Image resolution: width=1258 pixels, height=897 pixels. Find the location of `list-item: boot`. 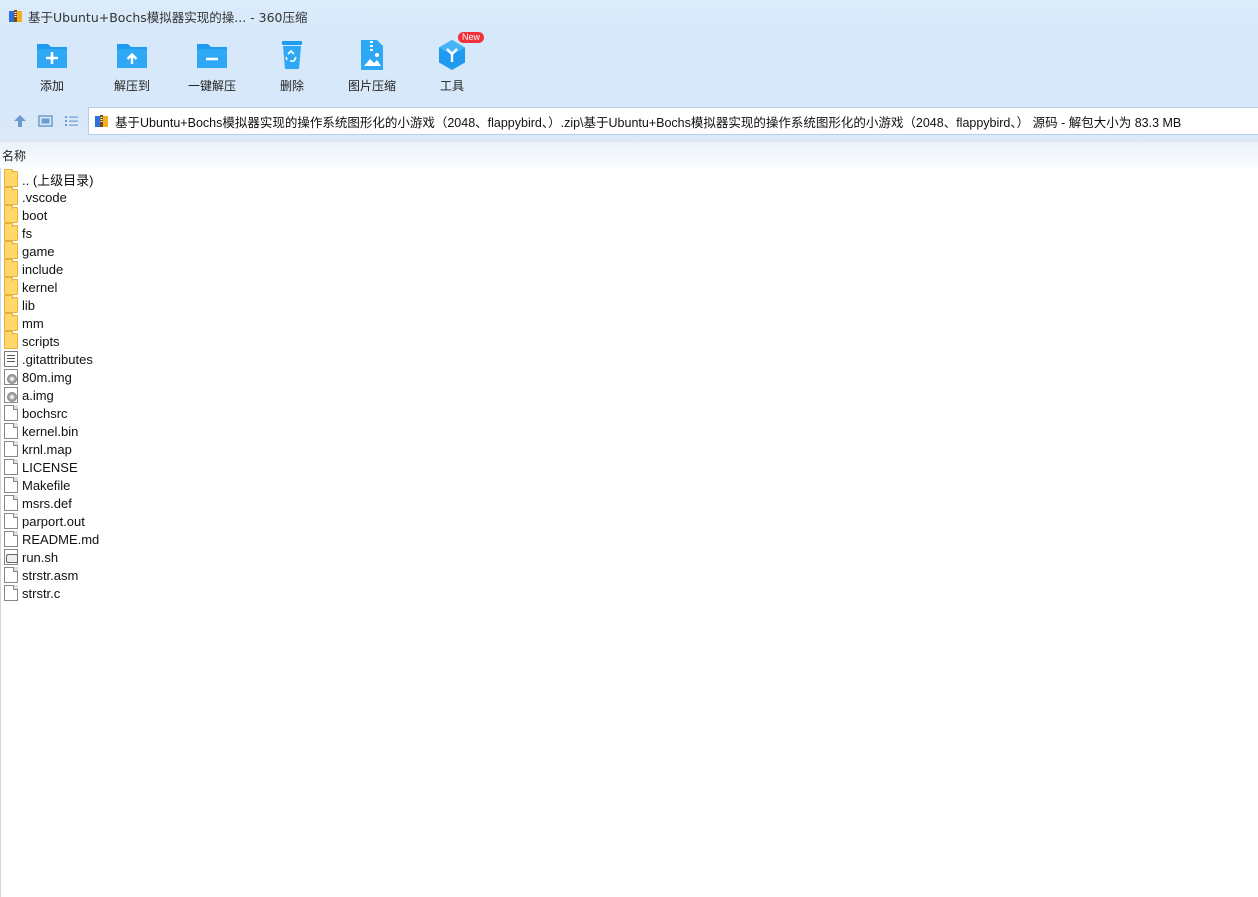

list-item: boot is located at coordinates (25, 214).